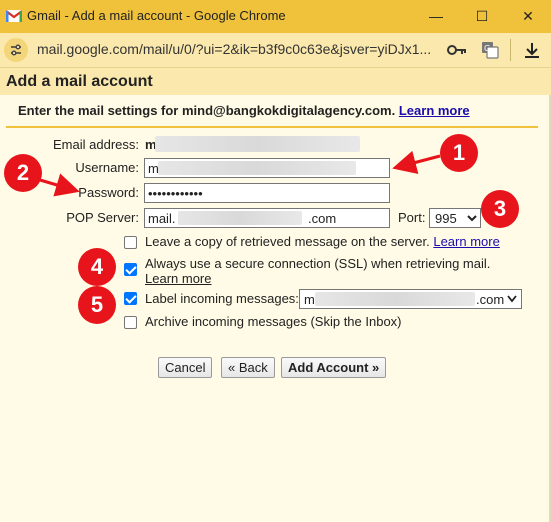 The width and height of the screenshot is (551, 522). I want to click on annotation-marker-1: 1, so click(459, 153).